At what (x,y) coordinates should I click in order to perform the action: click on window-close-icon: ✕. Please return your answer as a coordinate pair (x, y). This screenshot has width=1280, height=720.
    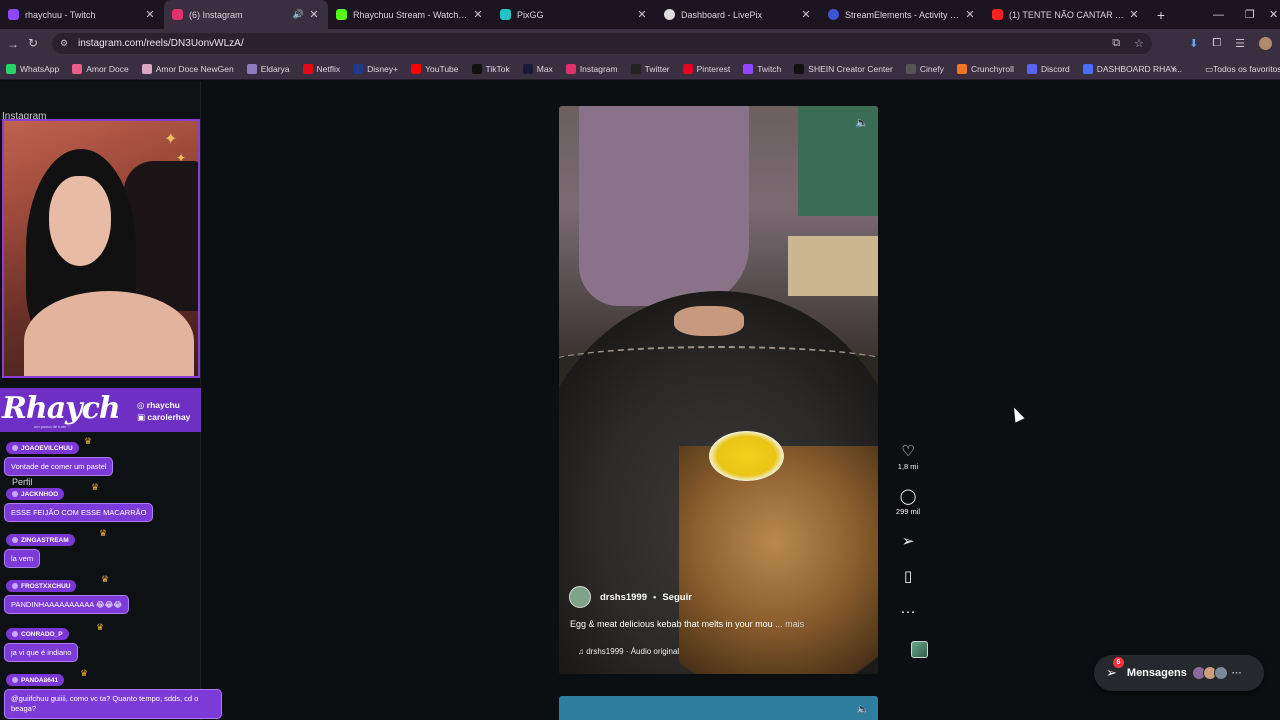
    Looking at the image, I should click on (1273, 14).